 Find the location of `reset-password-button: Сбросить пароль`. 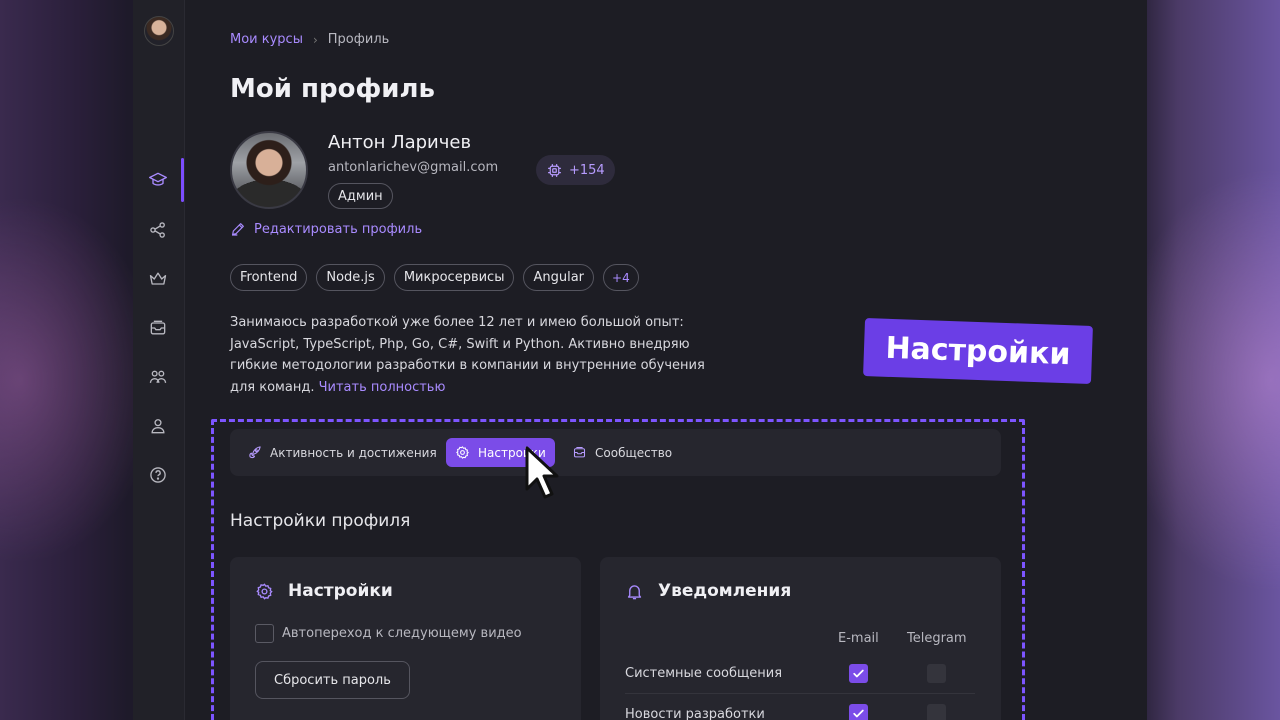

reset-password-button: Сбросить пароль is located at coordinates (332, 680).